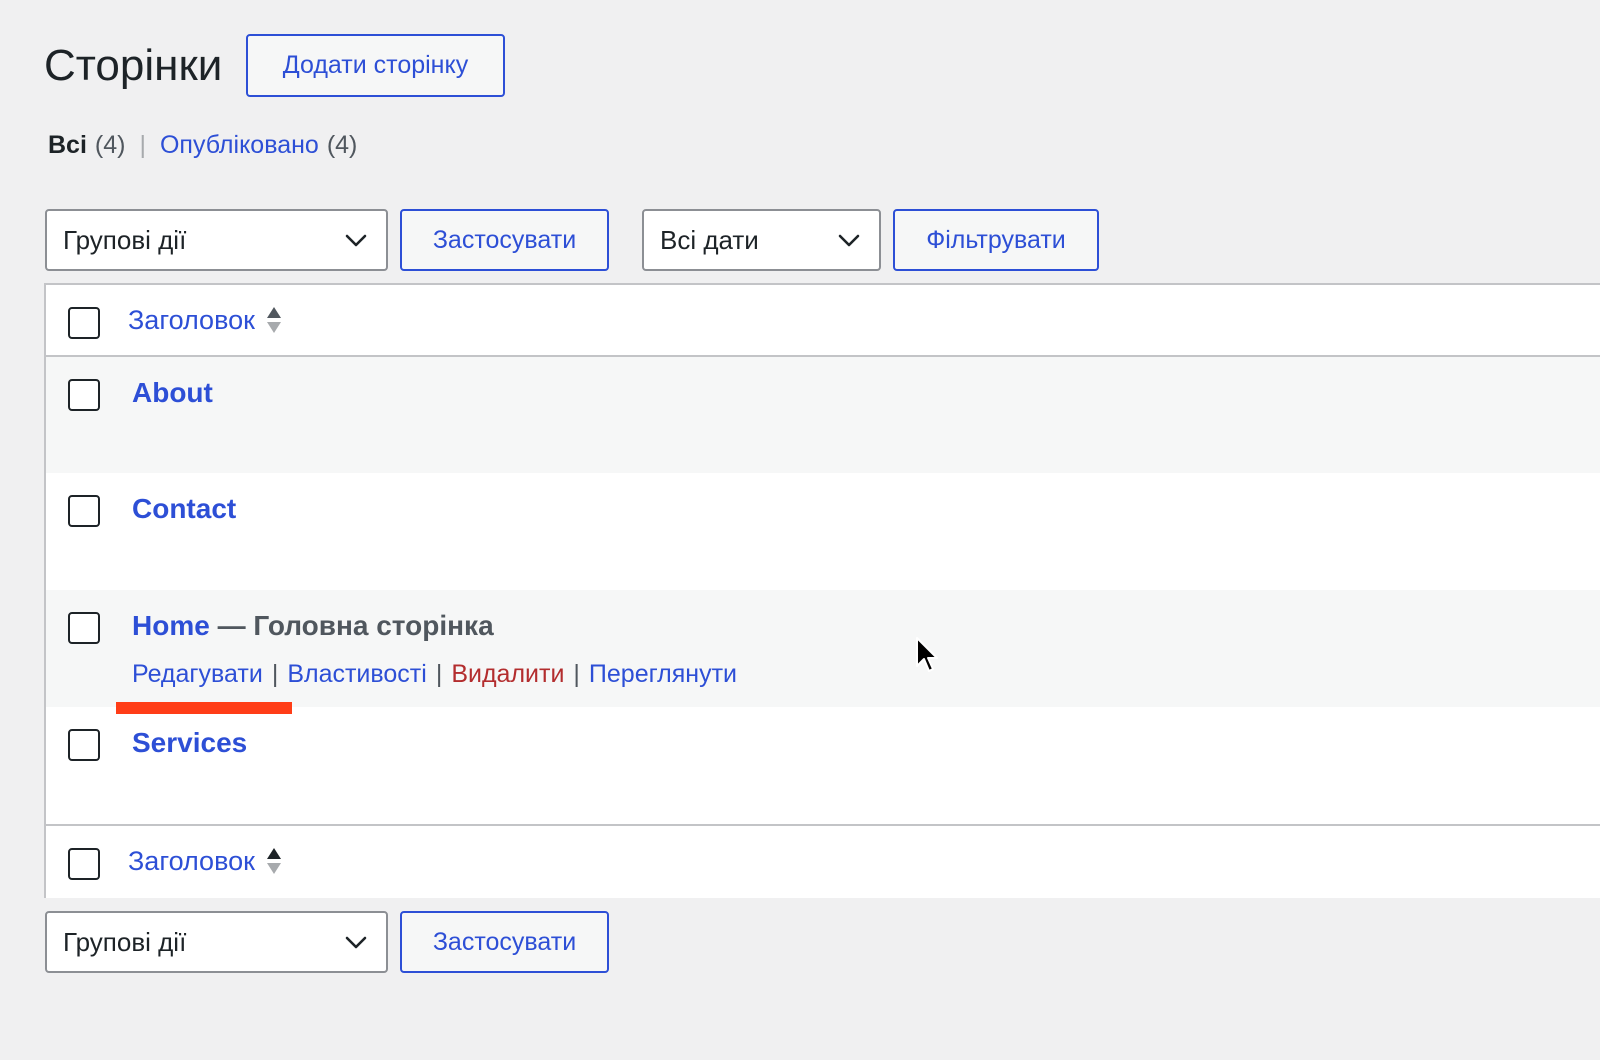  What do you see at coordinates (375, 65) in the screenshot?
I see `add-page-button: Додати сторінку` at bounding box center [375, 65].